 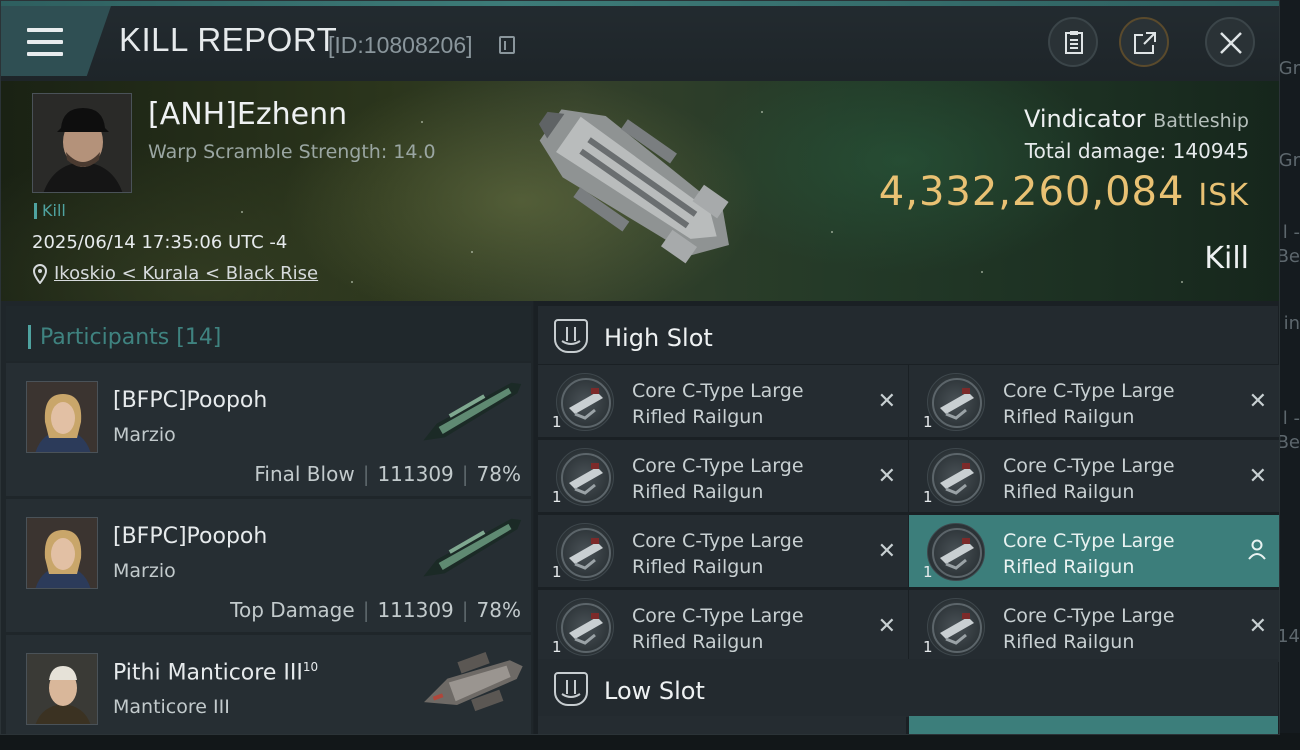 What do you see at coordinates (199, 337) in the screenshot?
I see `participants-count: [14]` at bounding box center [199, 337].